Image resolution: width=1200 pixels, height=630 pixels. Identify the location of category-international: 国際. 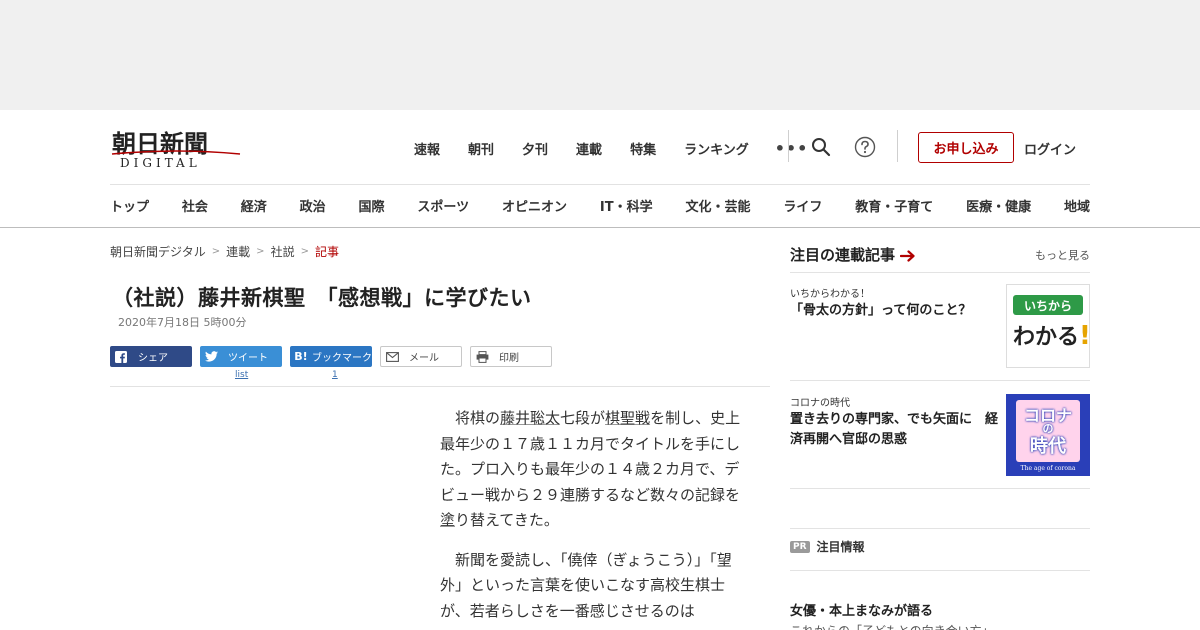
(372, 205).